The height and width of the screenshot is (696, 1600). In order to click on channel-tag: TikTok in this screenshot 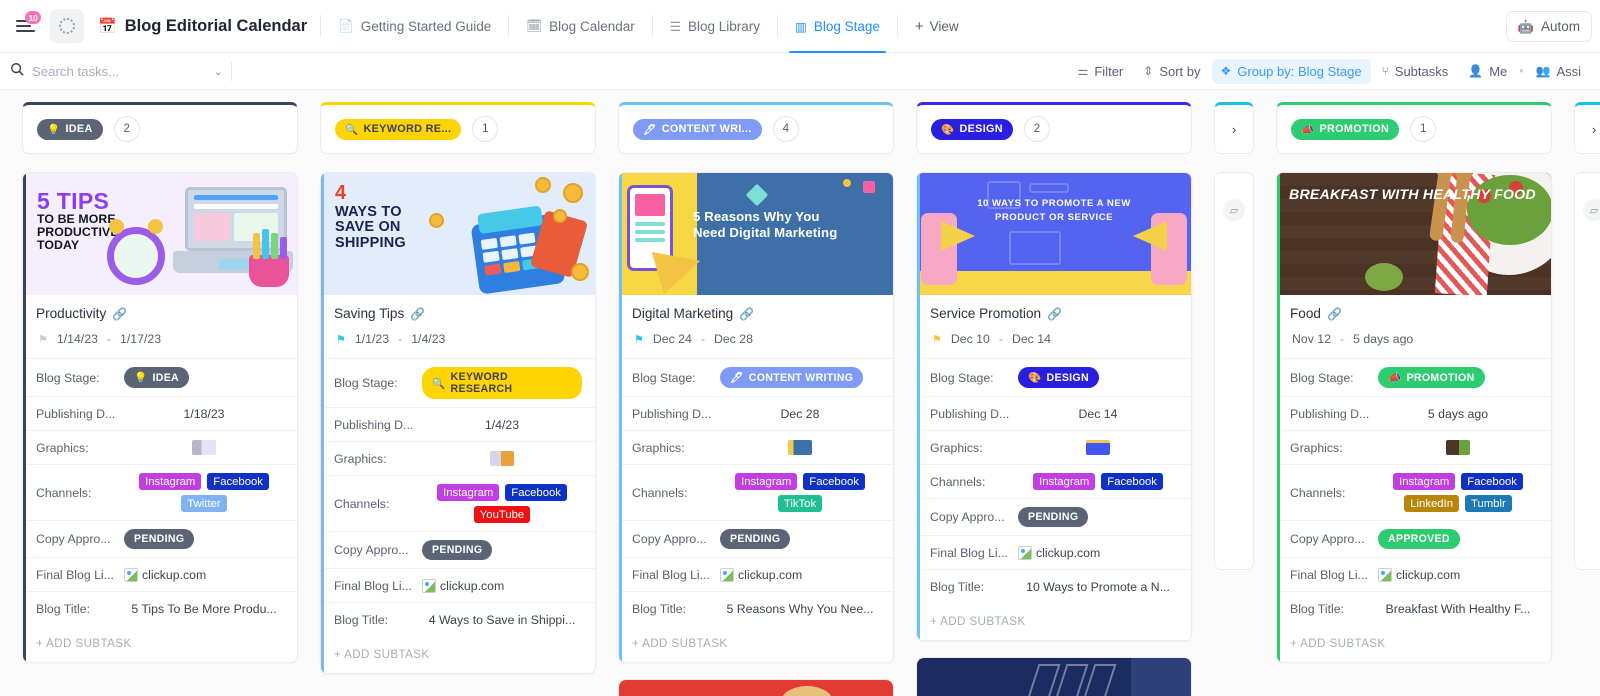, I will do `click(800, 503)`.